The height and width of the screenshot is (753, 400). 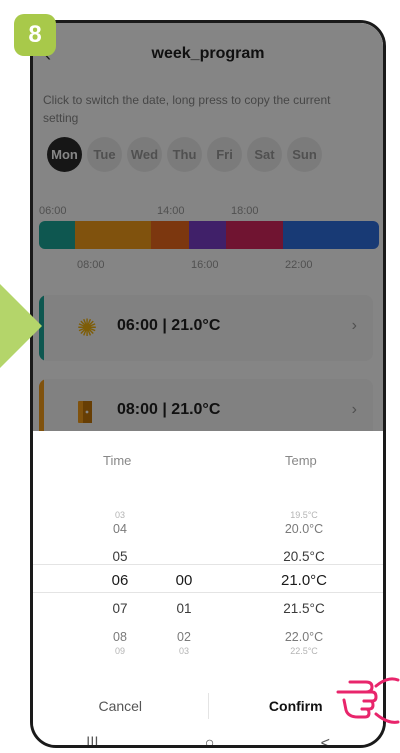 What do you see at coordinates (210, 740) in the screenshot?
I see `home-icon: ○` at bounding box center [210, 740].